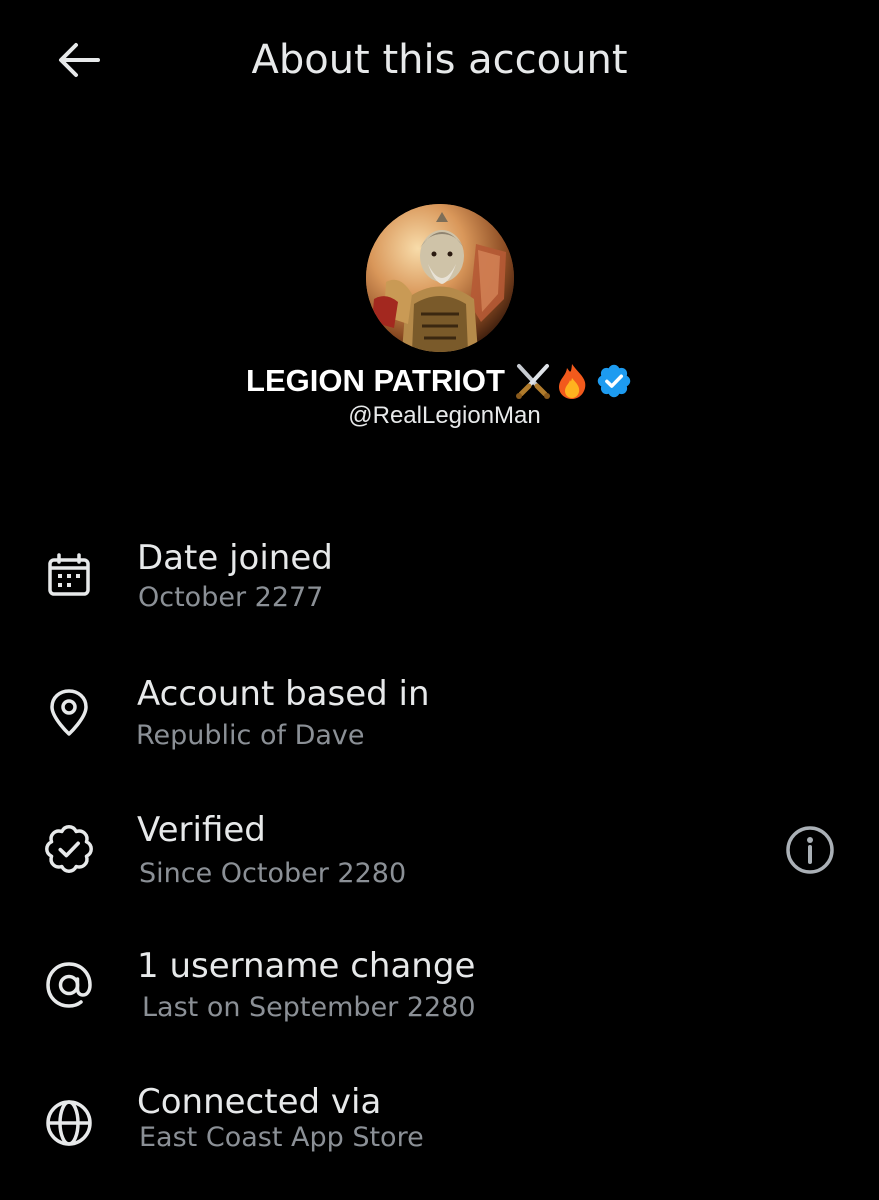 The width and height of the screenshot is (879, 1200). I want to click on detail-row-date-joined: Date joined October 2277, so click(439, 586).